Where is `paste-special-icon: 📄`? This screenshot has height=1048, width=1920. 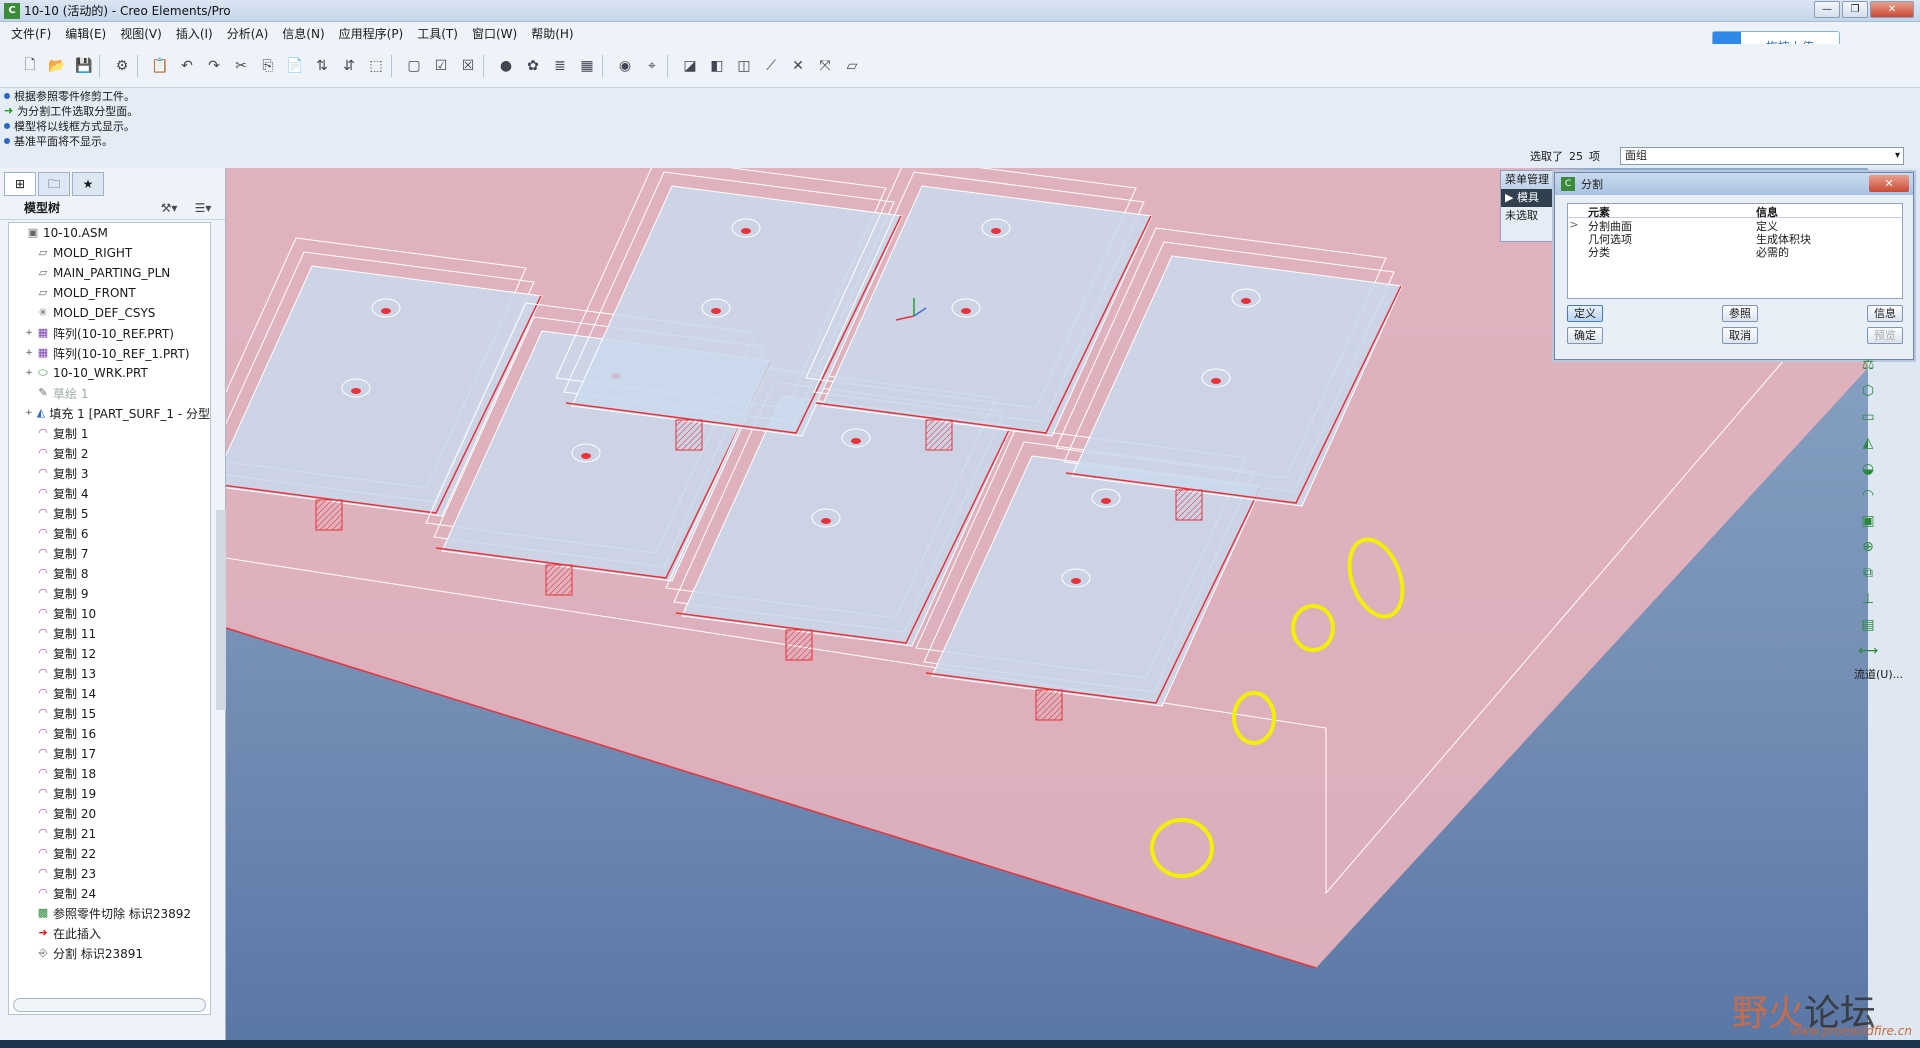 paste-special-icon: 📄 is located at coordinates (295, 66).